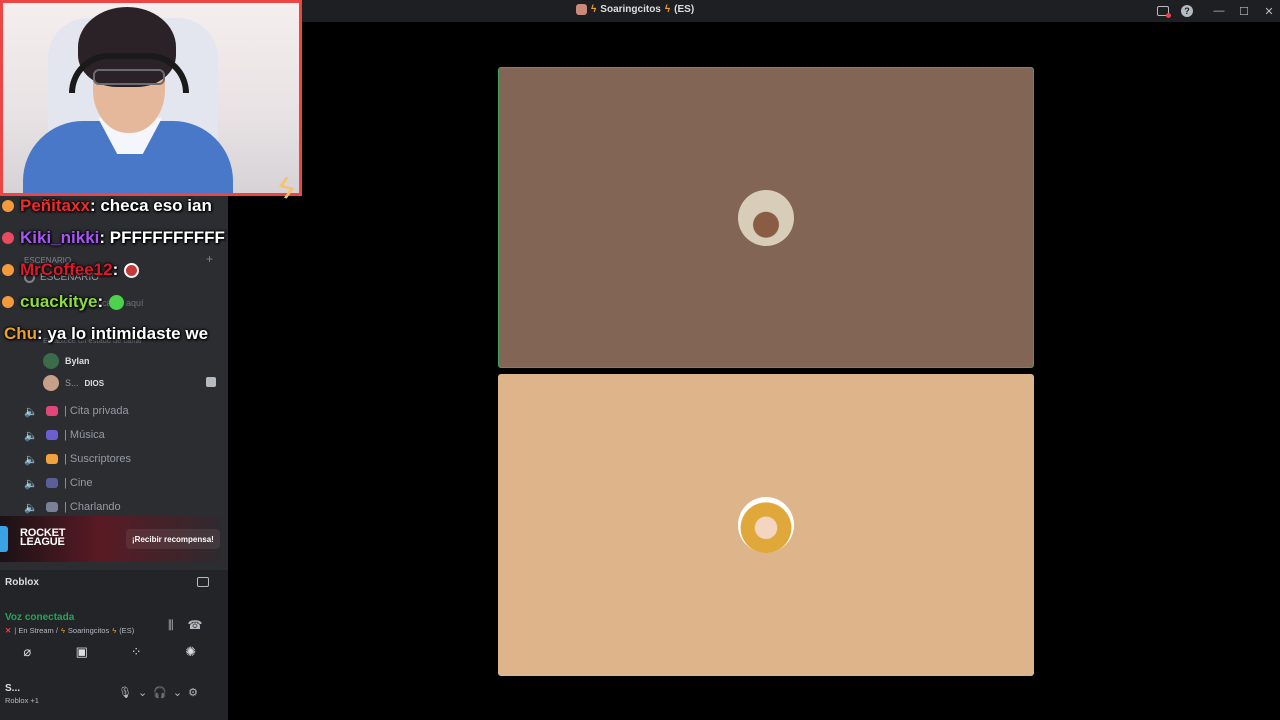  I want to click on voice-quick-actions: ⌀ ▣ ⁘ ✺, so click(114, 652).